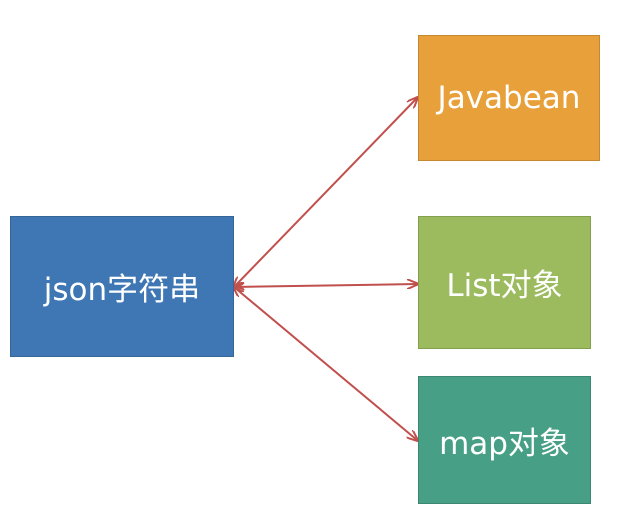 Image resolution: width=620 pixels, height=514 pixels. Describe the element at coordinates (325, 192) in the screenshot. I see `arrow-json-to-javabean` at that location.